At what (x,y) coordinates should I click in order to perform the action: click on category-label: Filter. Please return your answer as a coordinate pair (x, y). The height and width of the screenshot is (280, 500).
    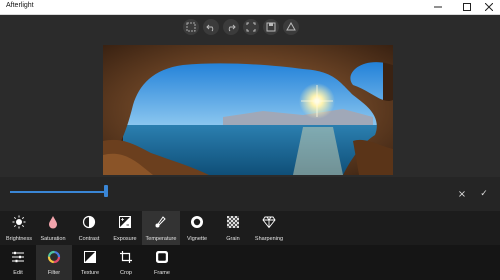
    Looking at the image, I should click on (54, 273).